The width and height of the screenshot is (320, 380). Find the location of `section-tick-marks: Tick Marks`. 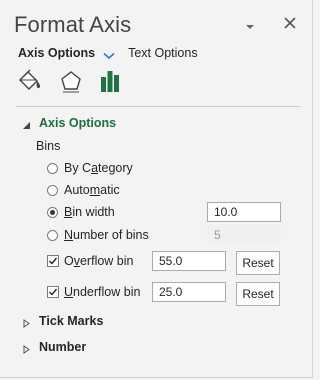

section-tick-marks: Tick Marks is located at coordinates (62, 321).